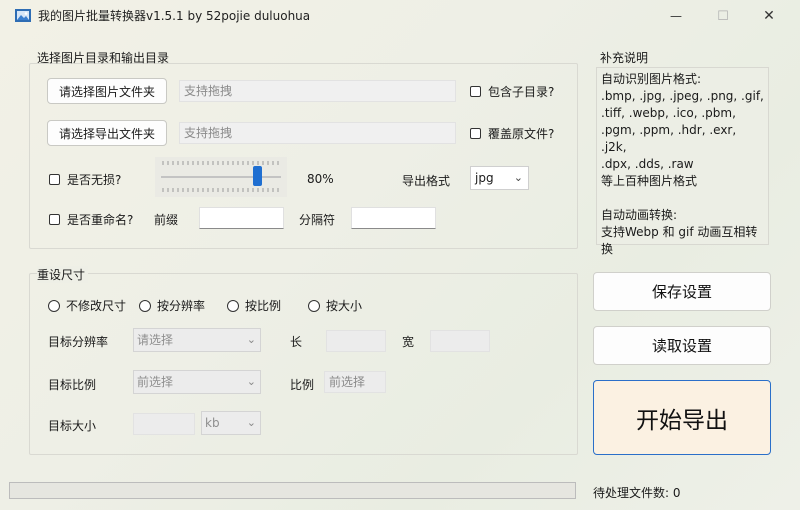 Image resolution: width=800 pixels, height=510 pixels. I want to click on maximize-button: ☐, so click(723, 16).